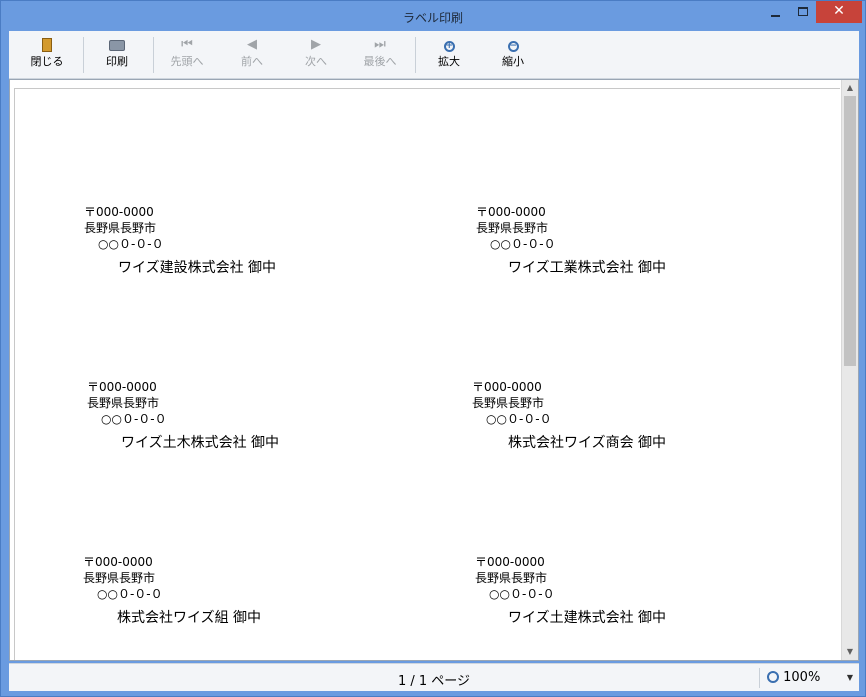 This screenshot has width=866, height=697. I want to click on scroll-down-arrow-icon: ▼, so click(850, 652).